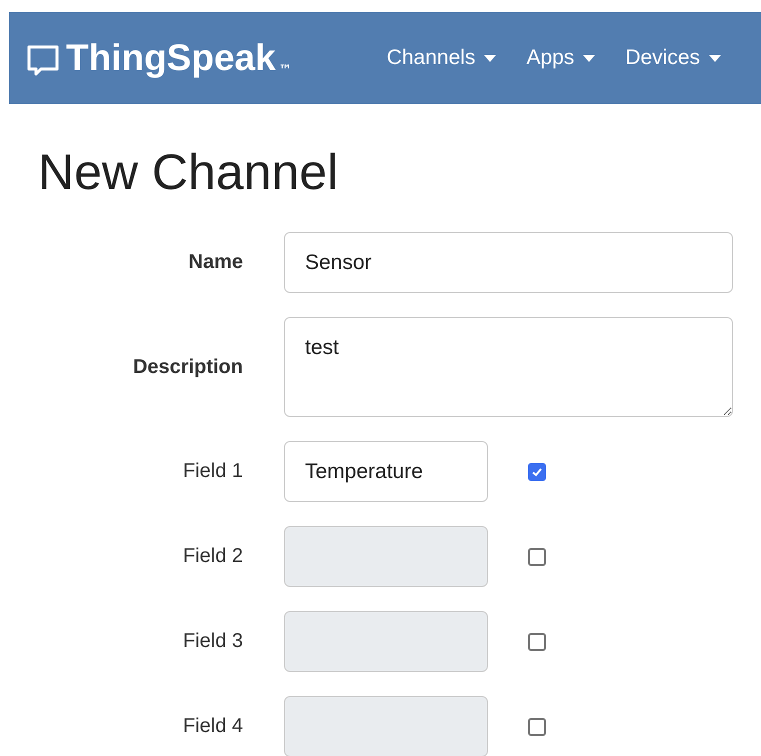  What do you see at coordinates (212, 641) in the screenshot?
I see `field-label: Field 3` at bounding box center [212, 641].